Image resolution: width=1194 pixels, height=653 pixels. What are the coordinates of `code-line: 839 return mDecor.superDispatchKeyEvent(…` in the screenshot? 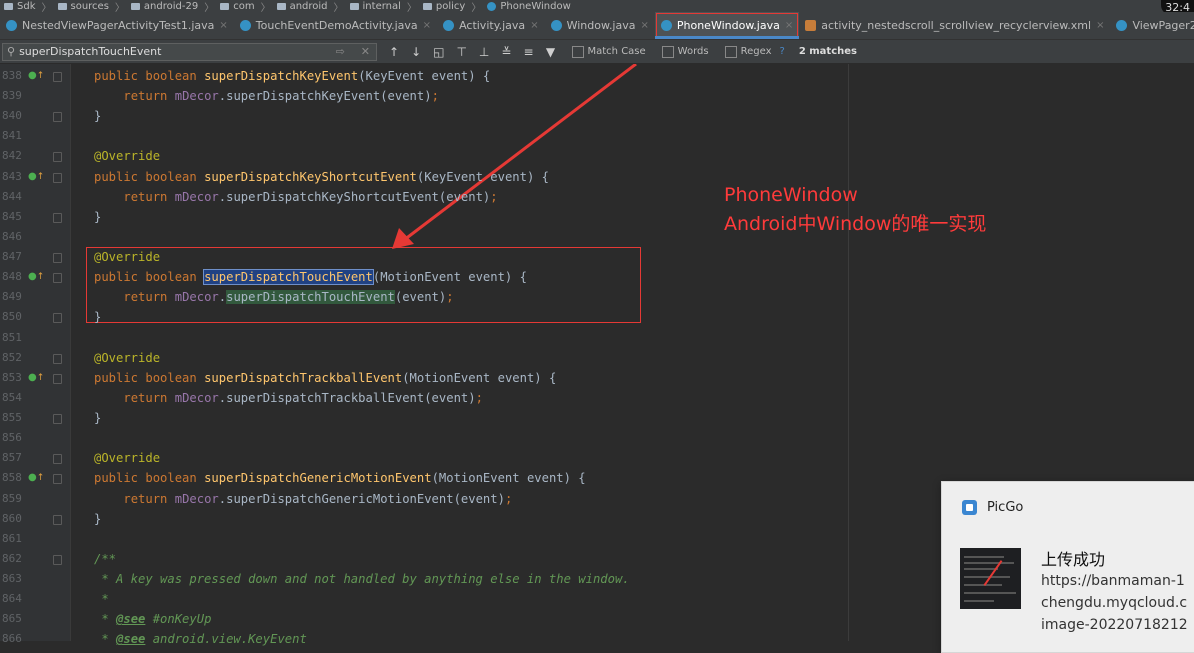 It's located at (597, 96).